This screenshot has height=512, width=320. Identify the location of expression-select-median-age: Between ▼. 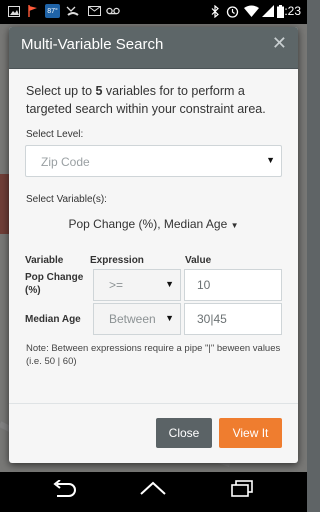
(137, 319).